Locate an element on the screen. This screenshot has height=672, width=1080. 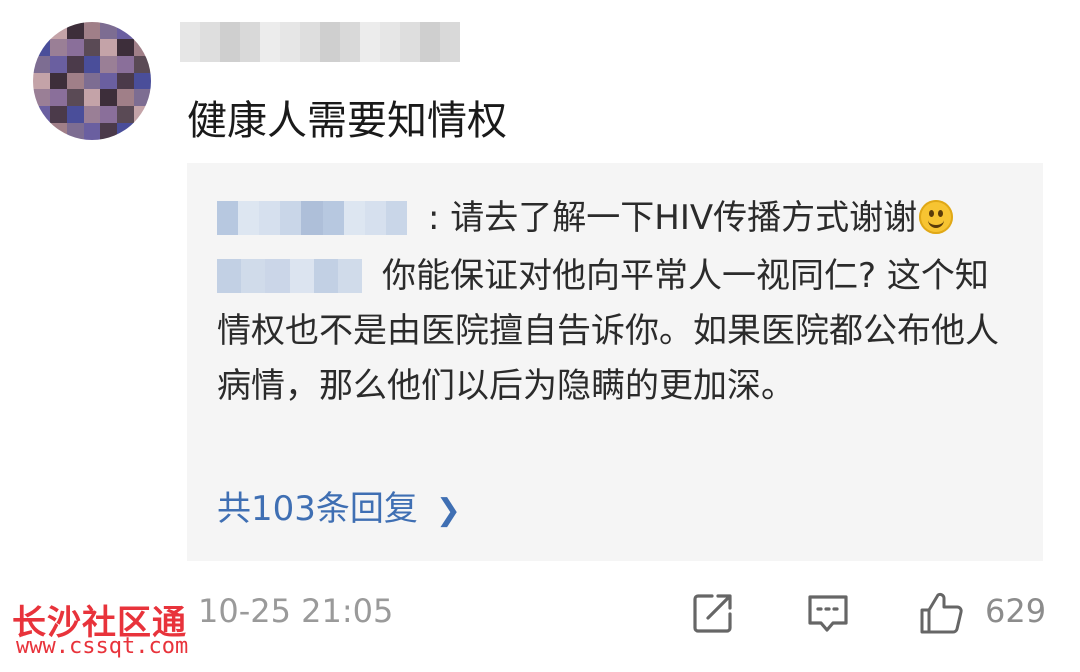
reply-author-blurred is located at coordinates (312, 218).